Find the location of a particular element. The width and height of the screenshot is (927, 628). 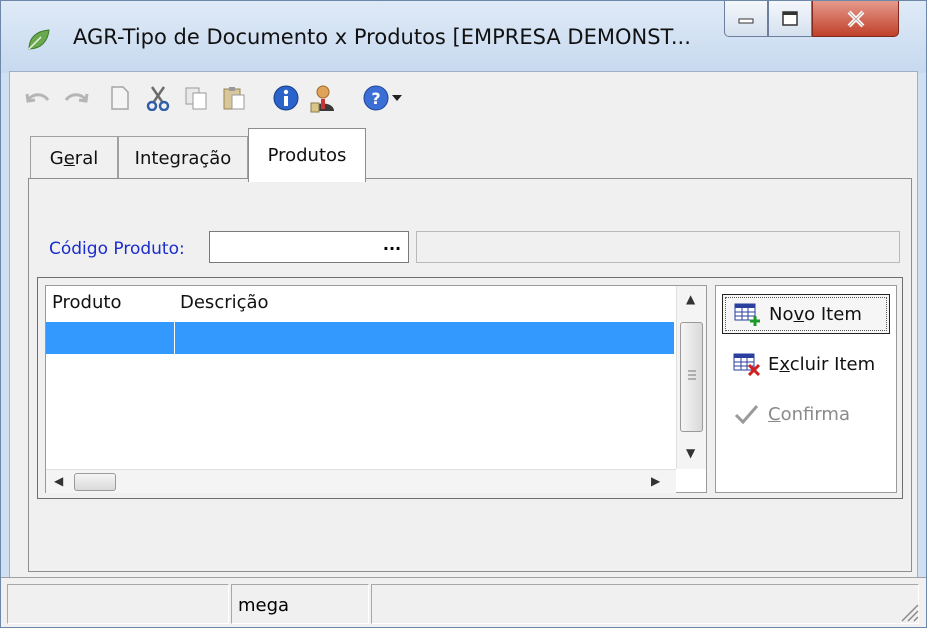

dropdown-arrow-icon is located at coordinates (397, 98).